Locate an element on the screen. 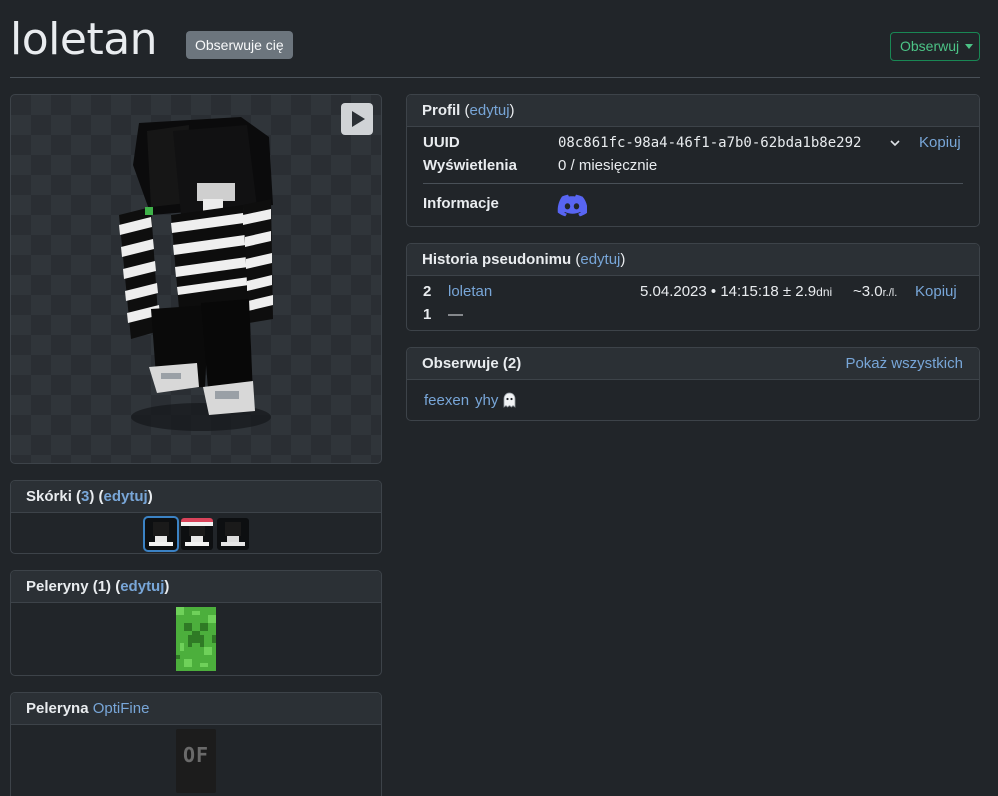 Image resolution: width=998 pixels, height=796 pixels. uuid-value: 08c861fc-98a4-46f1-a7b0-62bda1b8e292 is located at coordinates (709, 143).